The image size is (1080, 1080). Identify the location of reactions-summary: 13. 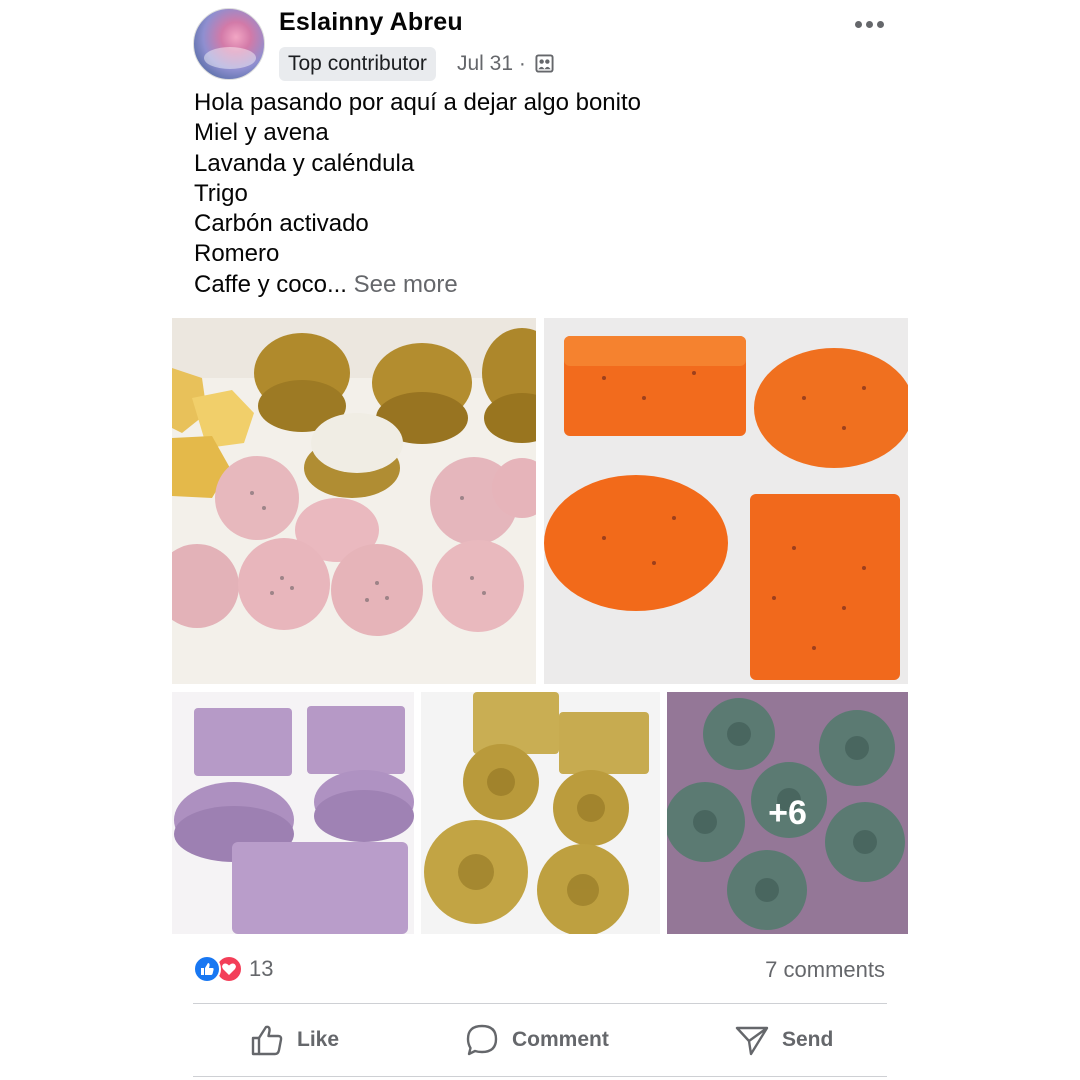
(233, 969).